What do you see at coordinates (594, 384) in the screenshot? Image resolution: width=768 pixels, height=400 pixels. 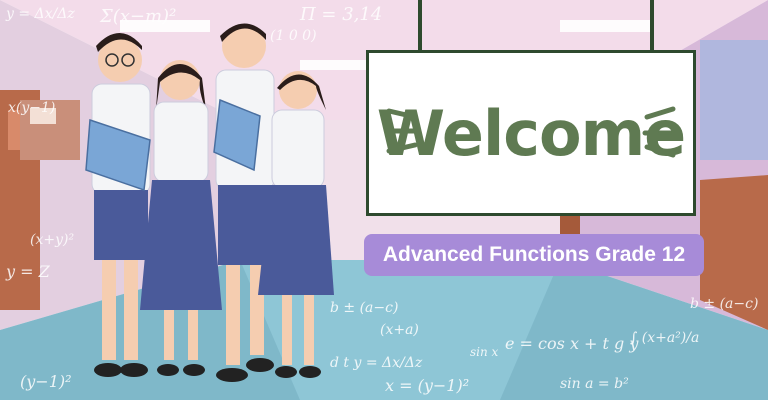 I see `math-doodle-16: sin a = b²` at bounding box center [594, 384].